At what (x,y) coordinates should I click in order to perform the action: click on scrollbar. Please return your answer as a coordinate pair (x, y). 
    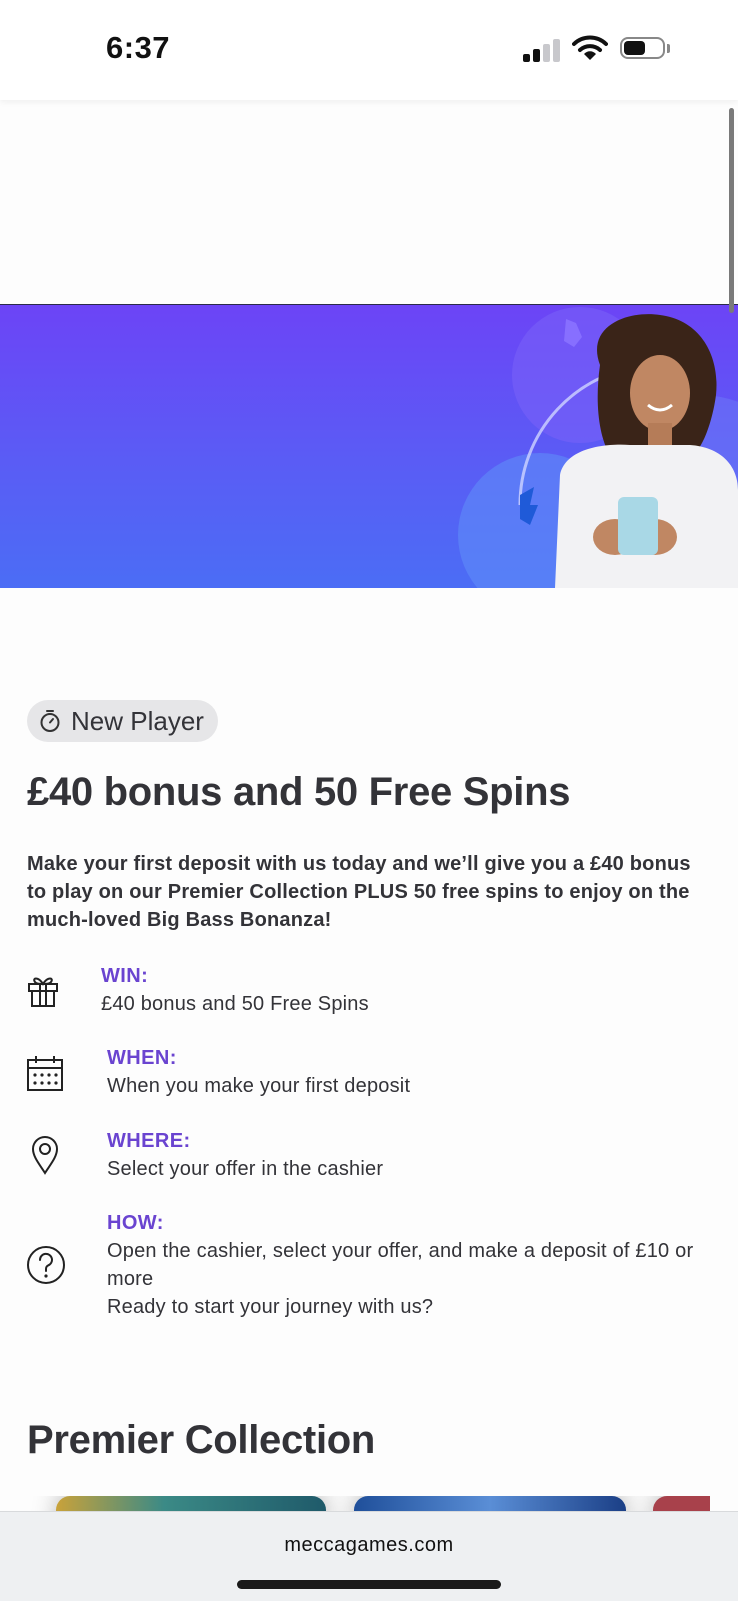
    Looking at the image, I should click on (731, 210).